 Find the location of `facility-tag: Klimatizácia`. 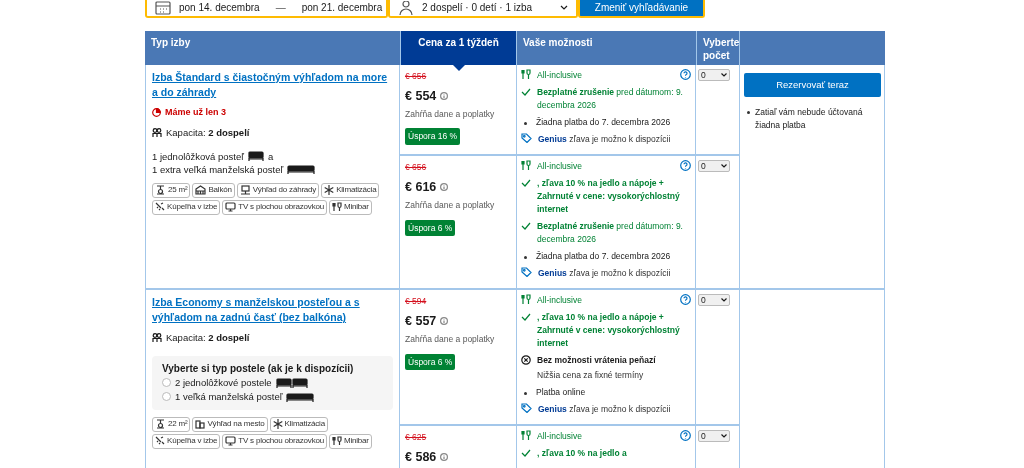

facility-tag: Klimatizácia is located at coordinates (350, 190).